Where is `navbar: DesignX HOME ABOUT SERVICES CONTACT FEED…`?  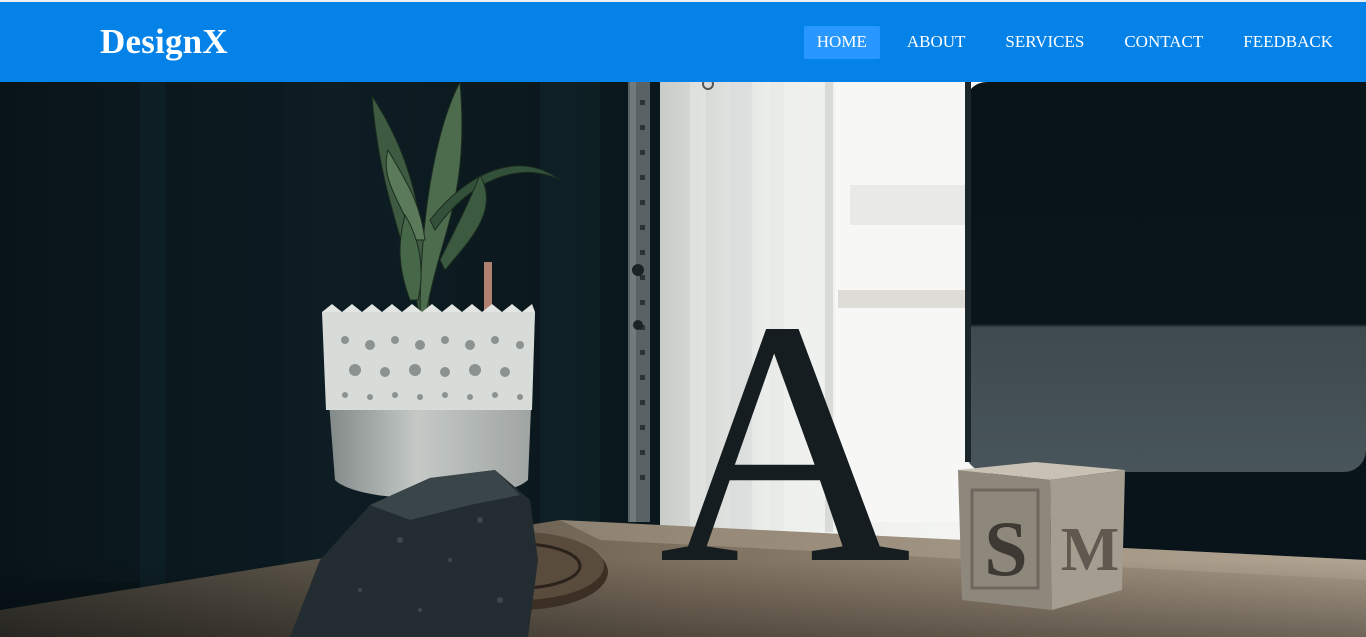
navbar: DesignX HOME ABOUT SERVICES CONTACT FEED… is located at coordinates (683, 41).